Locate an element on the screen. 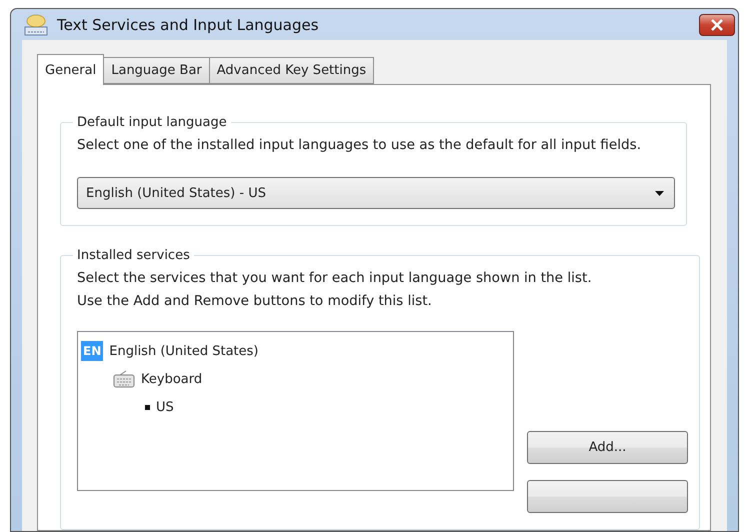 This screenshot has width=749, height=532. close-button is located at coordinates (717, 25).